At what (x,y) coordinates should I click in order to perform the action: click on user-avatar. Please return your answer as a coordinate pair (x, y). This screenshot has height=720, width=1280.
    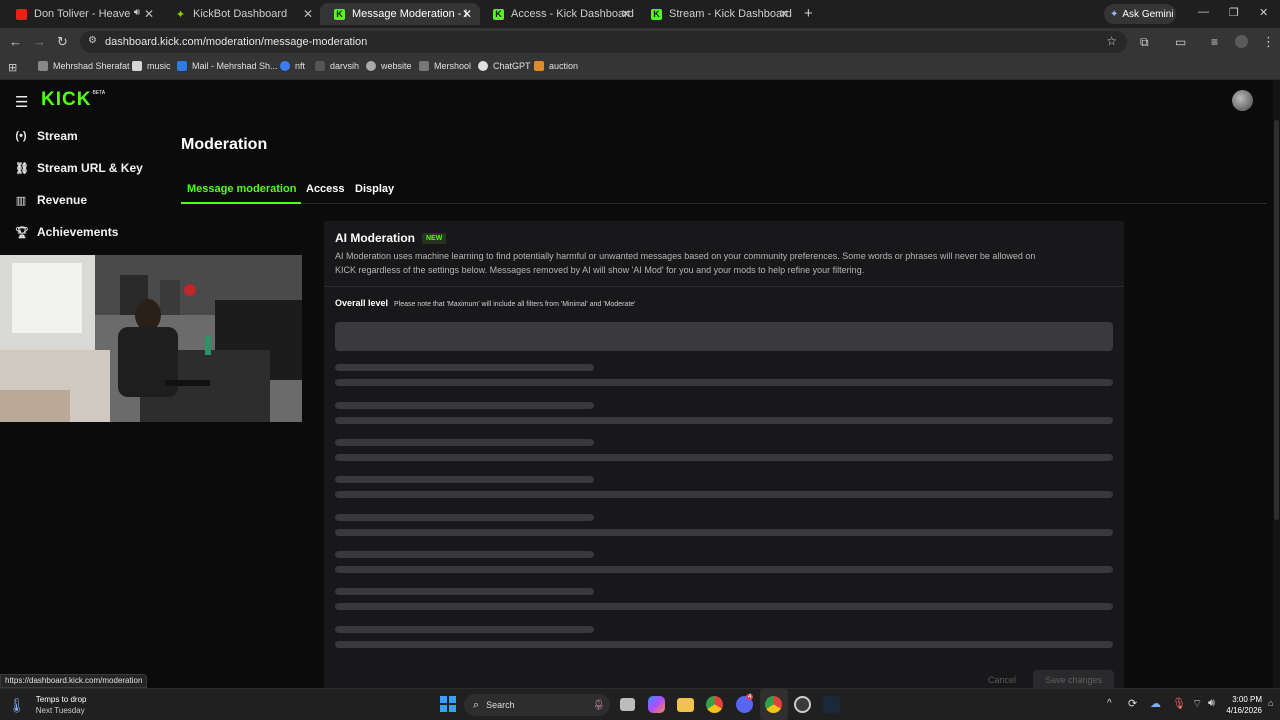
    Looking at the image, I should click on (1242, 100).